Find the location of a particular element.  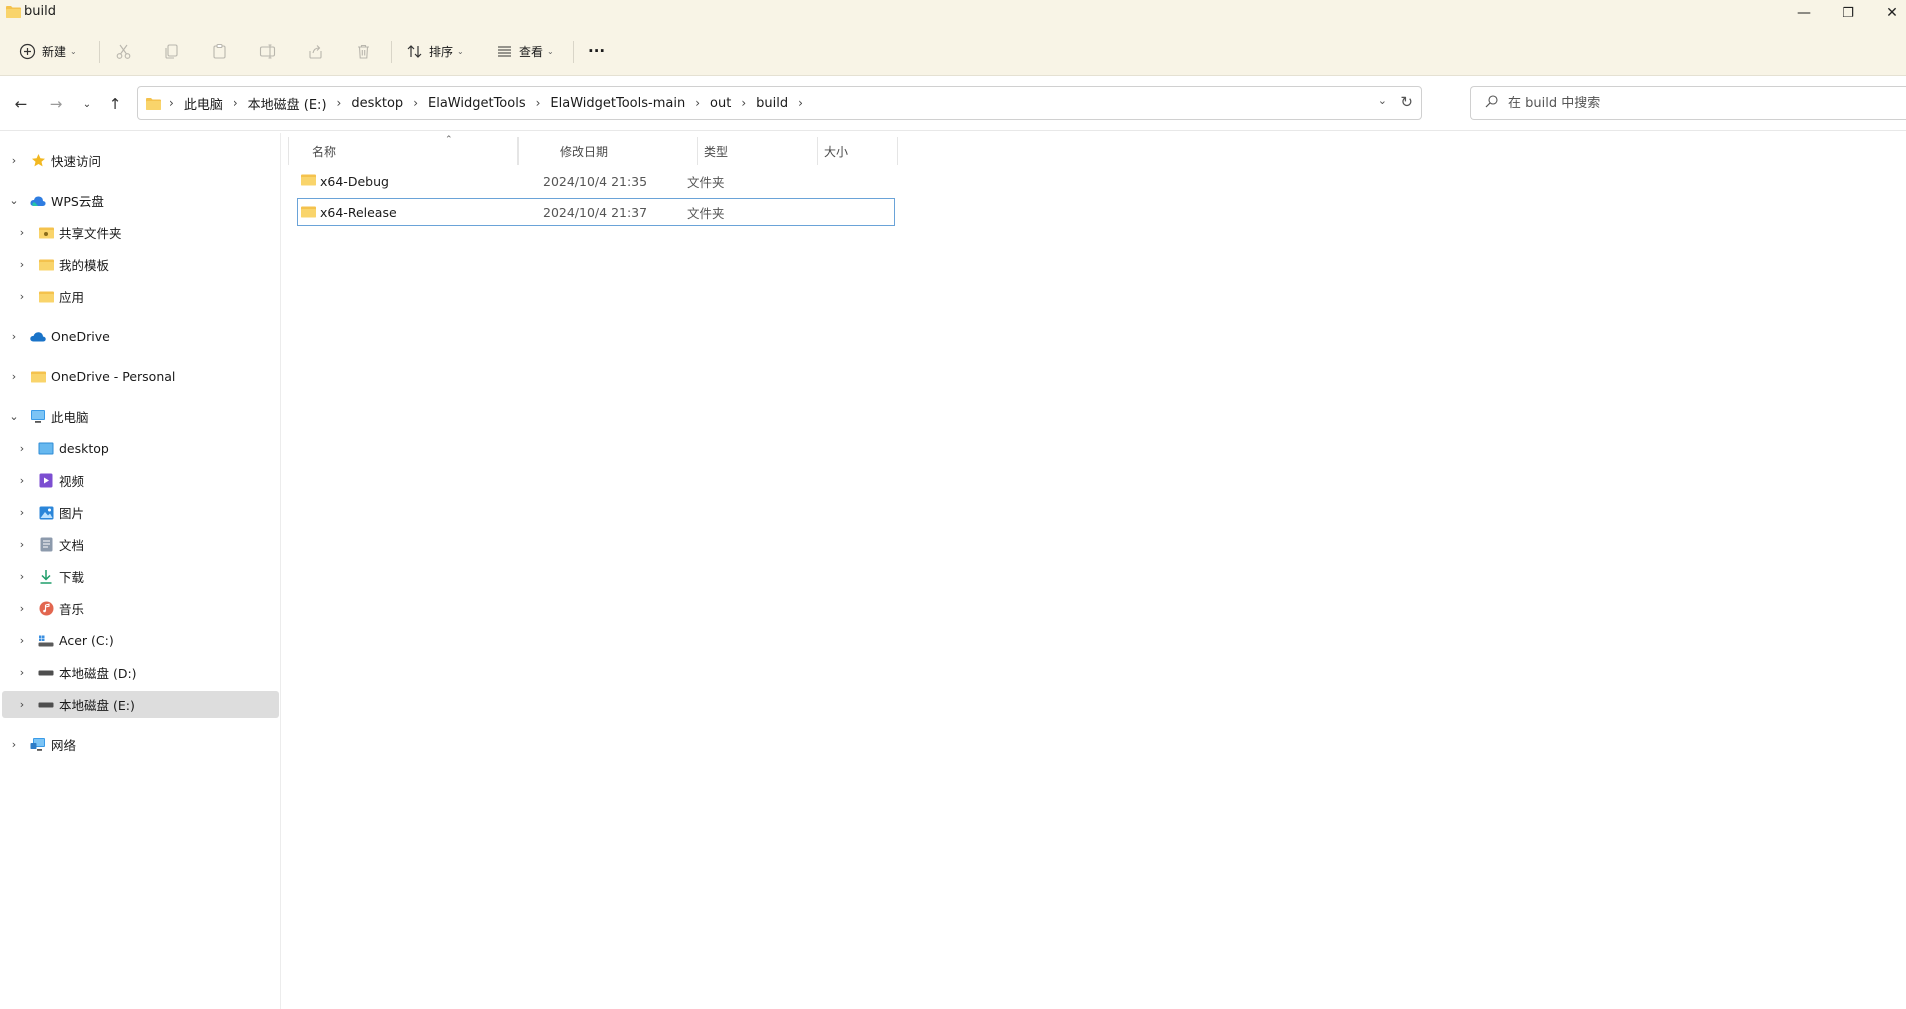

breadcrumb-item: ElaWidgetTools-main is located at coordinates (617, 103).